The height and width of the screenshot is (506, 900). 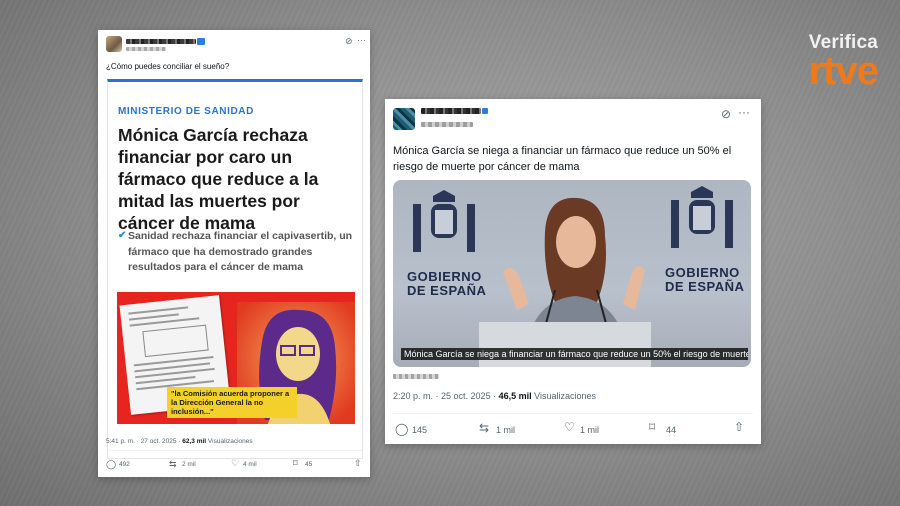 I want to click on post-date: 27 oct. 2025, so click(x=159, y=441).